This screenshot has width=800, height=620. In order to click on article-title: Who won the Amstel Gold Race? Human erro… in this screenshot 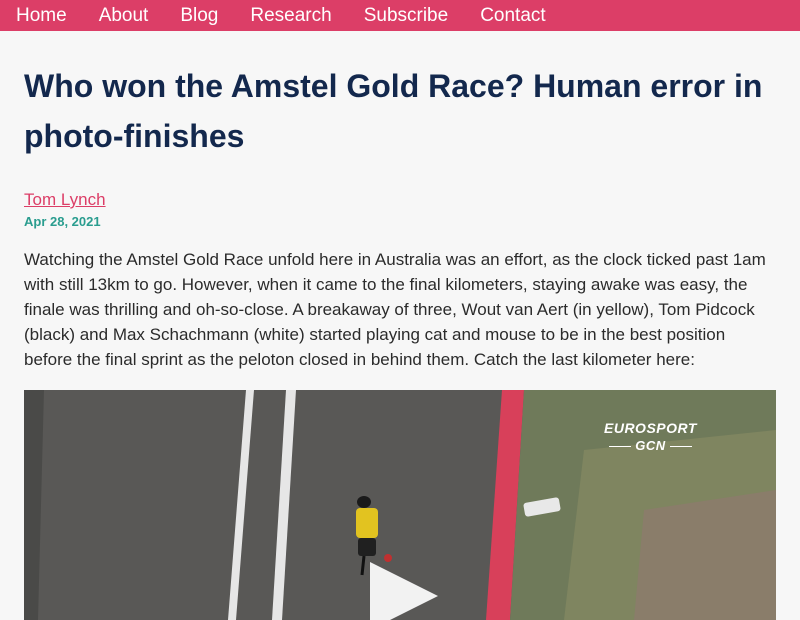, I will do `click(393, 111)`.